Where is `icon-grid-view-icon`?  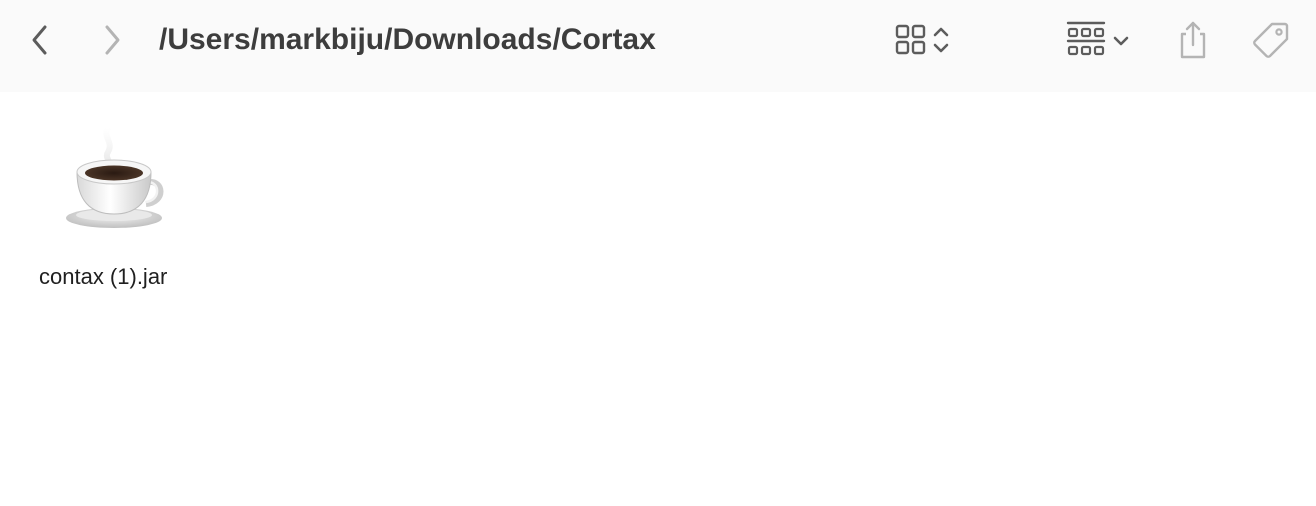
icon-grid-view-icon is located at coordinates (910, 39).